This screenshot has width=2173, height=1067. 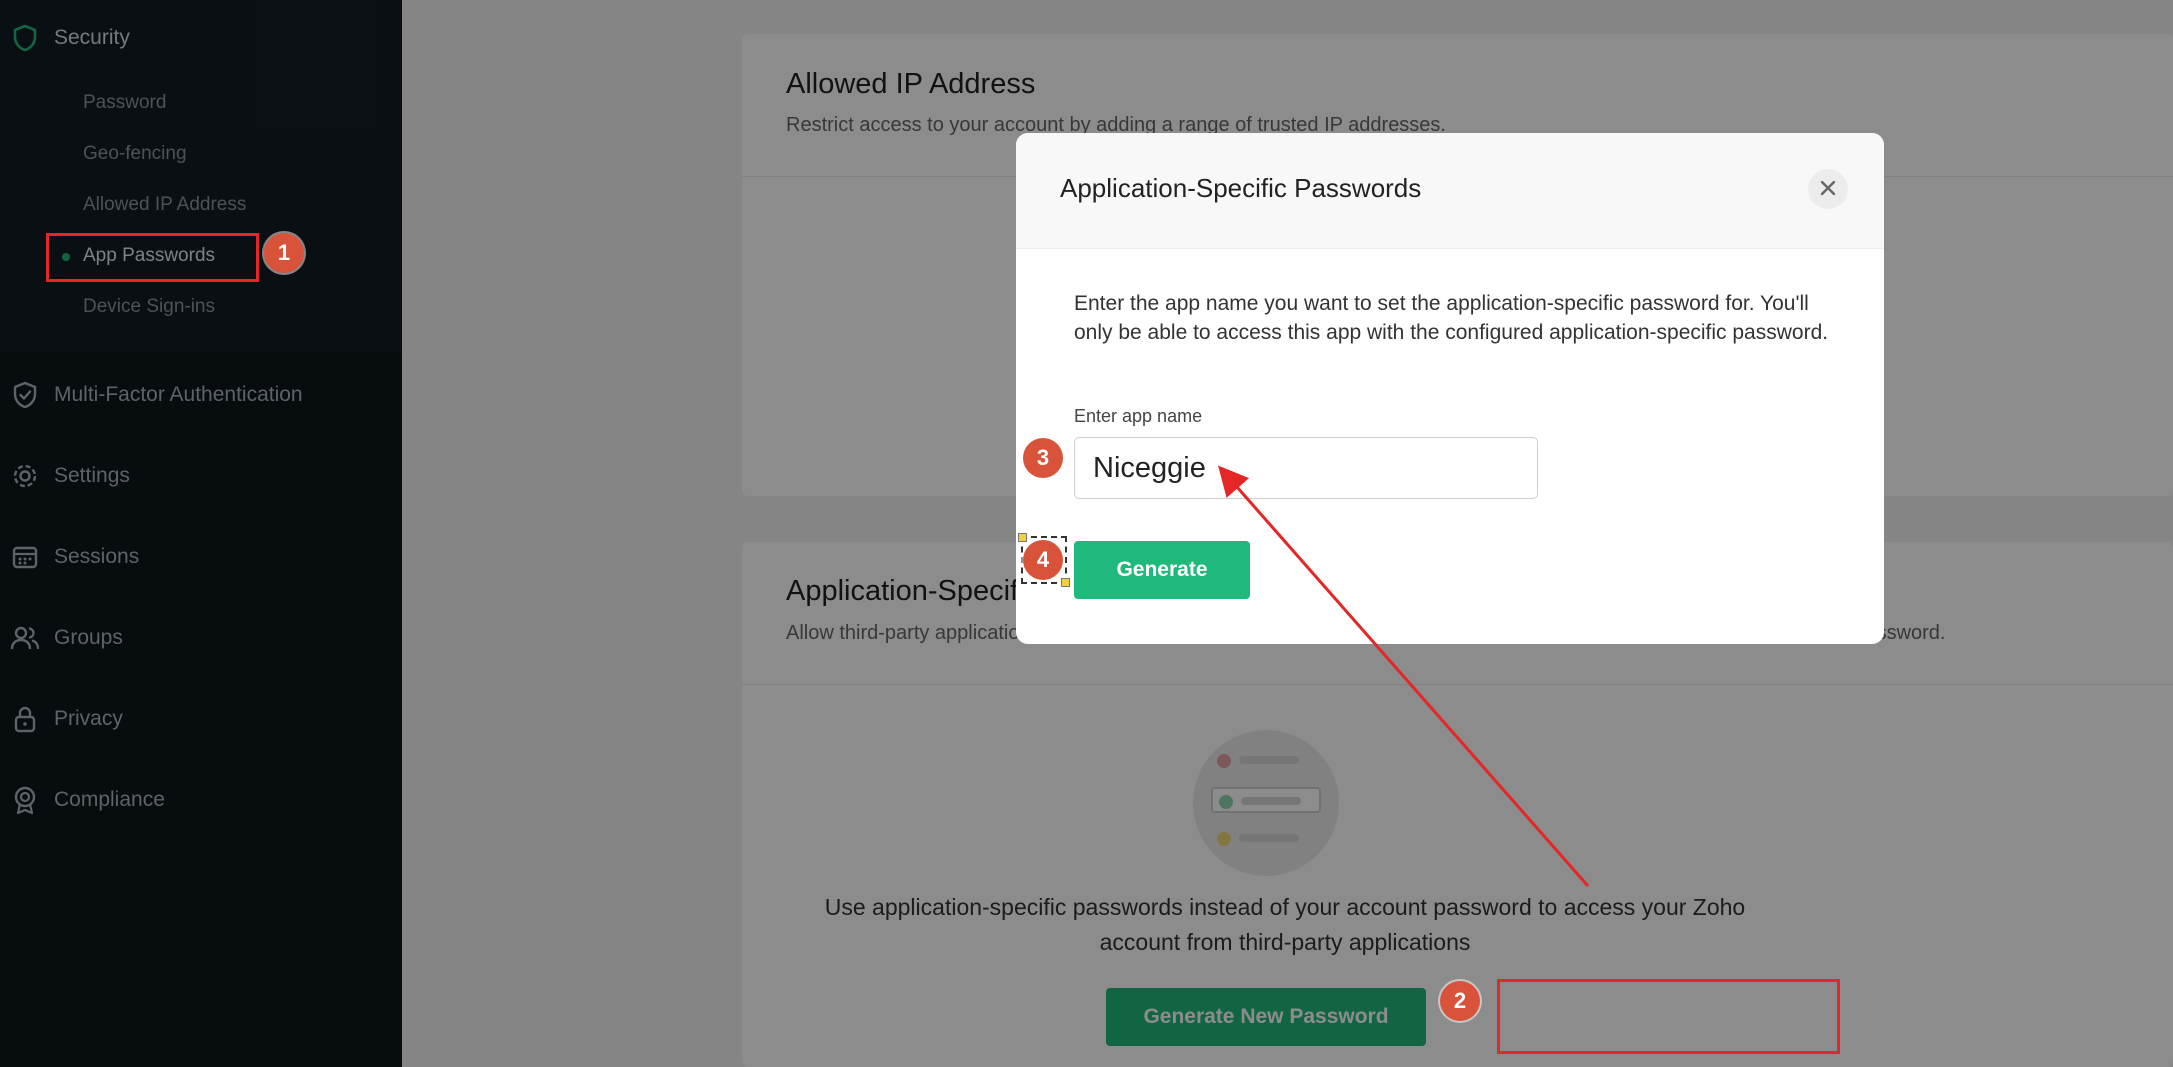 I want to click on close-button, so click(x=1828, y=189).